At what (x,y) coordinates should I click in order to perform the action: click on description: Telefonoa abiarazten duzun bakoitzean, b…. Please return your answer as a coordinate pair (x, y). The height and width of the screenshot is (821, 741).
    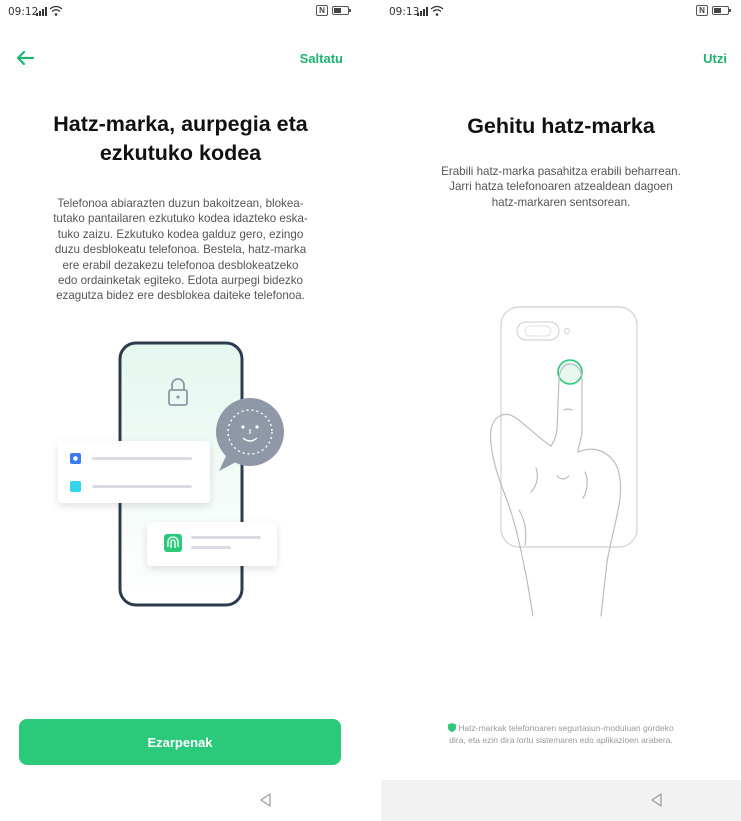
    Looking at the image, I should click on (180, 250).